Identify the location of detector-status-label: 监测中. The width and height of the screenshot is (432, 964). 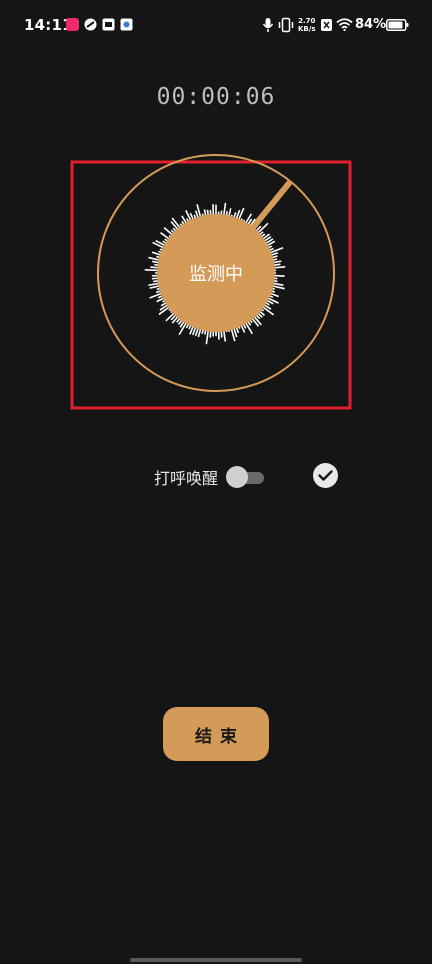
(216, 274).